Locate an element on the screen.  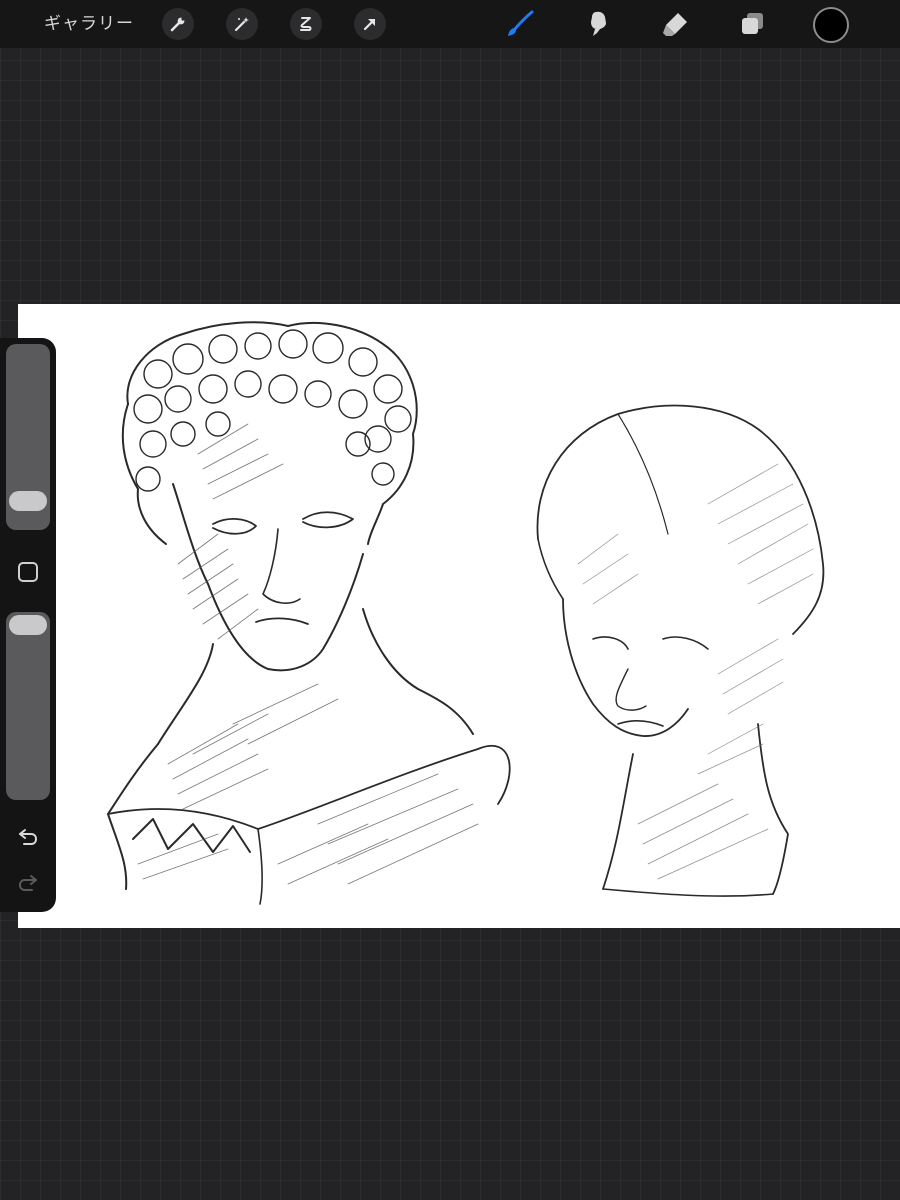
adjustments-button is located at coordinates (242, 24).